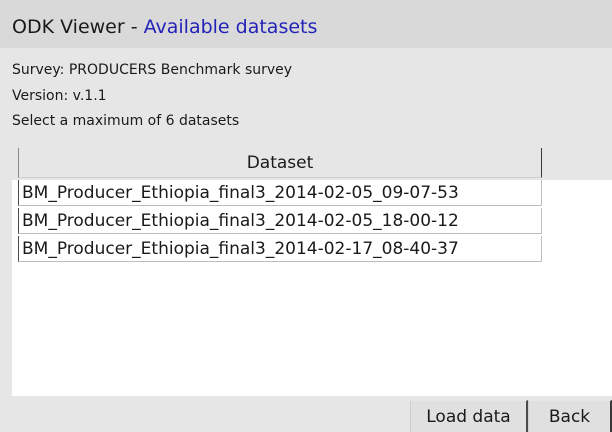 The height and width of the screenshot is (432, 612). What do you see at coordinates (469, 416) in the screenshot?
I see `load-data-button: Load data` at bounding box center [469, 416].